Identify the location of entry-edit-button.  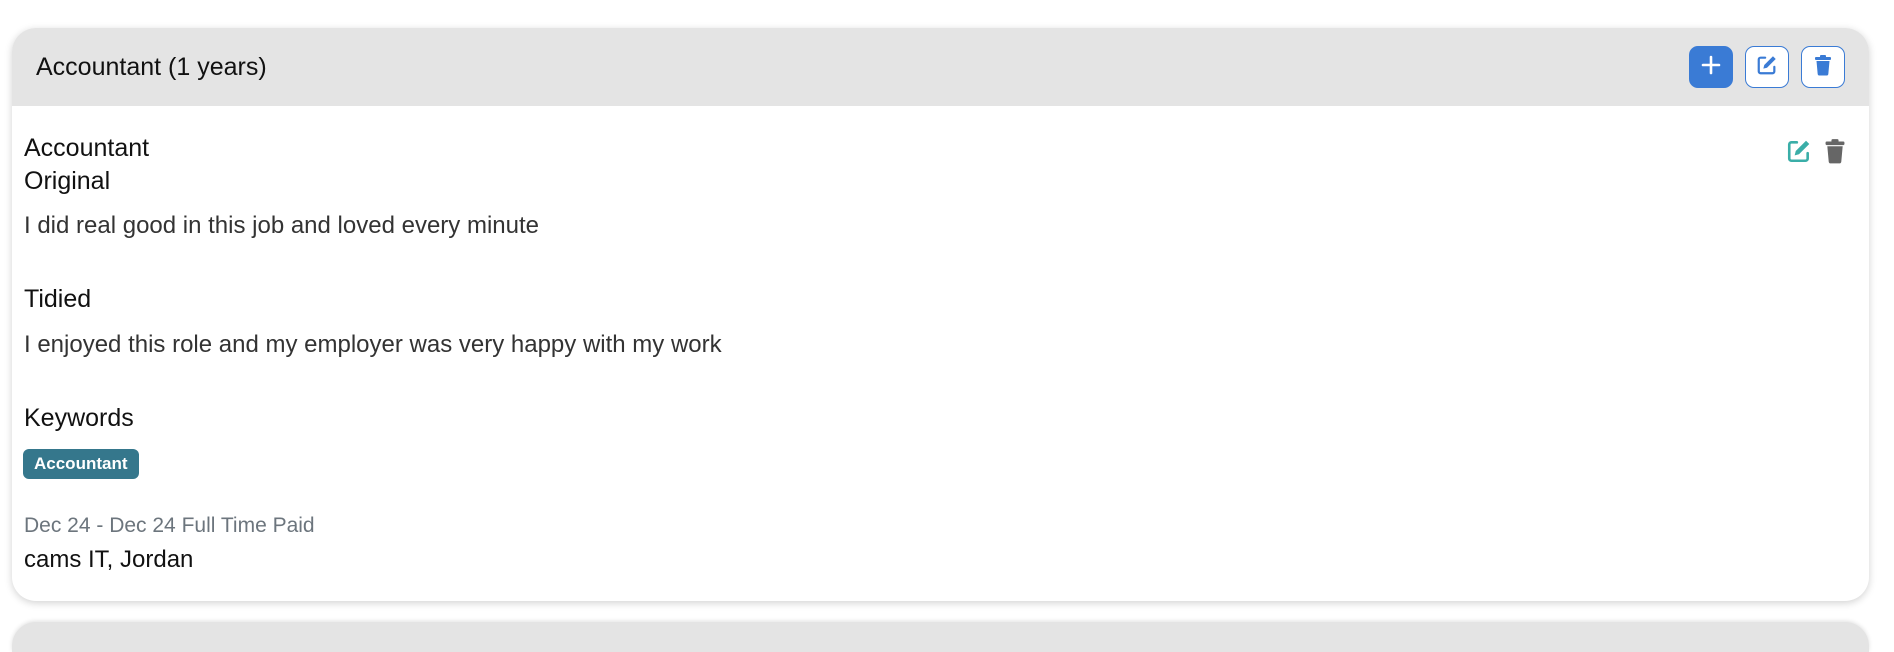
(1799, 153).